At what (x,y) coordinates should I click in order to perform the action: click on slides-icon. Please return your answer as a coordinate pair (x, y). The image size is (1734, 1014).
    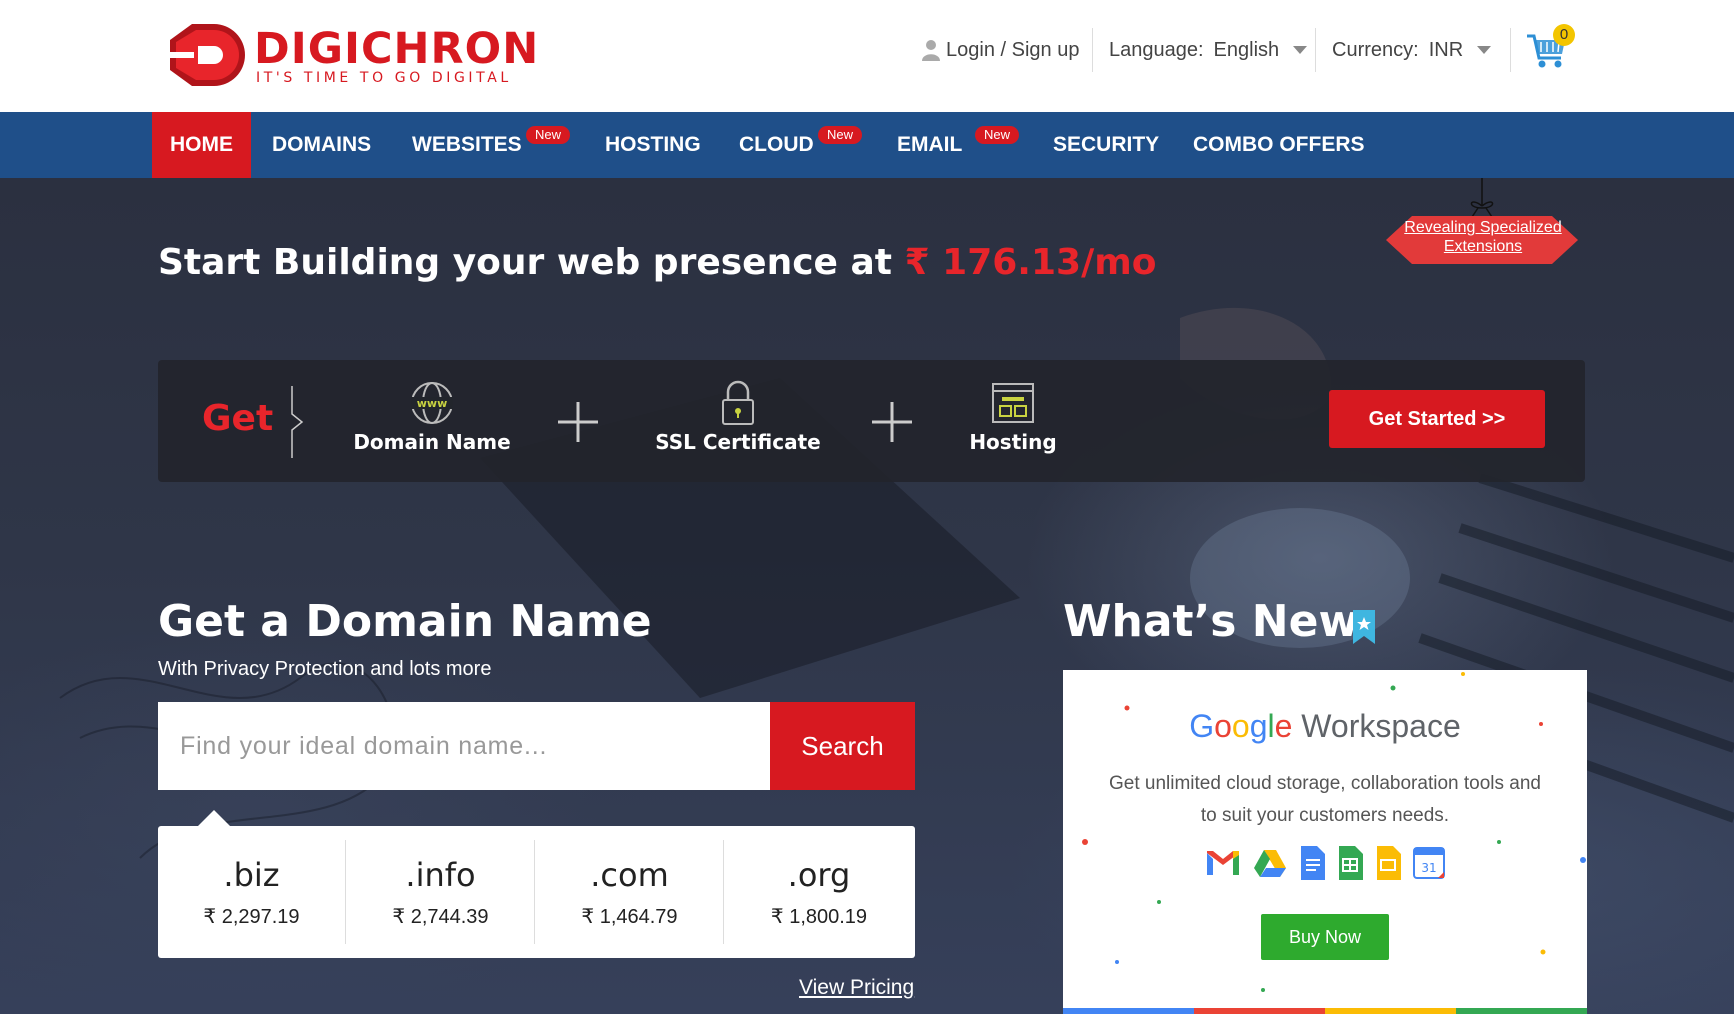
    Looking at the image, I should click on (1389, 863).